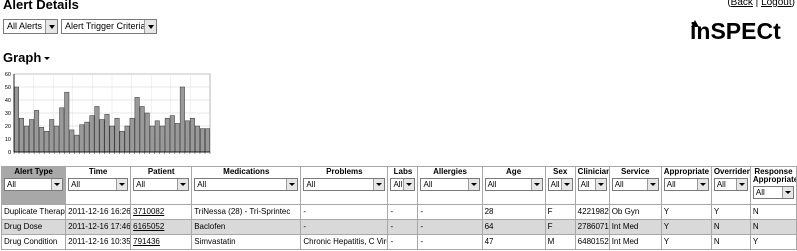 This screenshot has height=251, width=797. I want to click on alerts-bar-chart: 0 10 20 30 40 50 60, so click(108, 114).